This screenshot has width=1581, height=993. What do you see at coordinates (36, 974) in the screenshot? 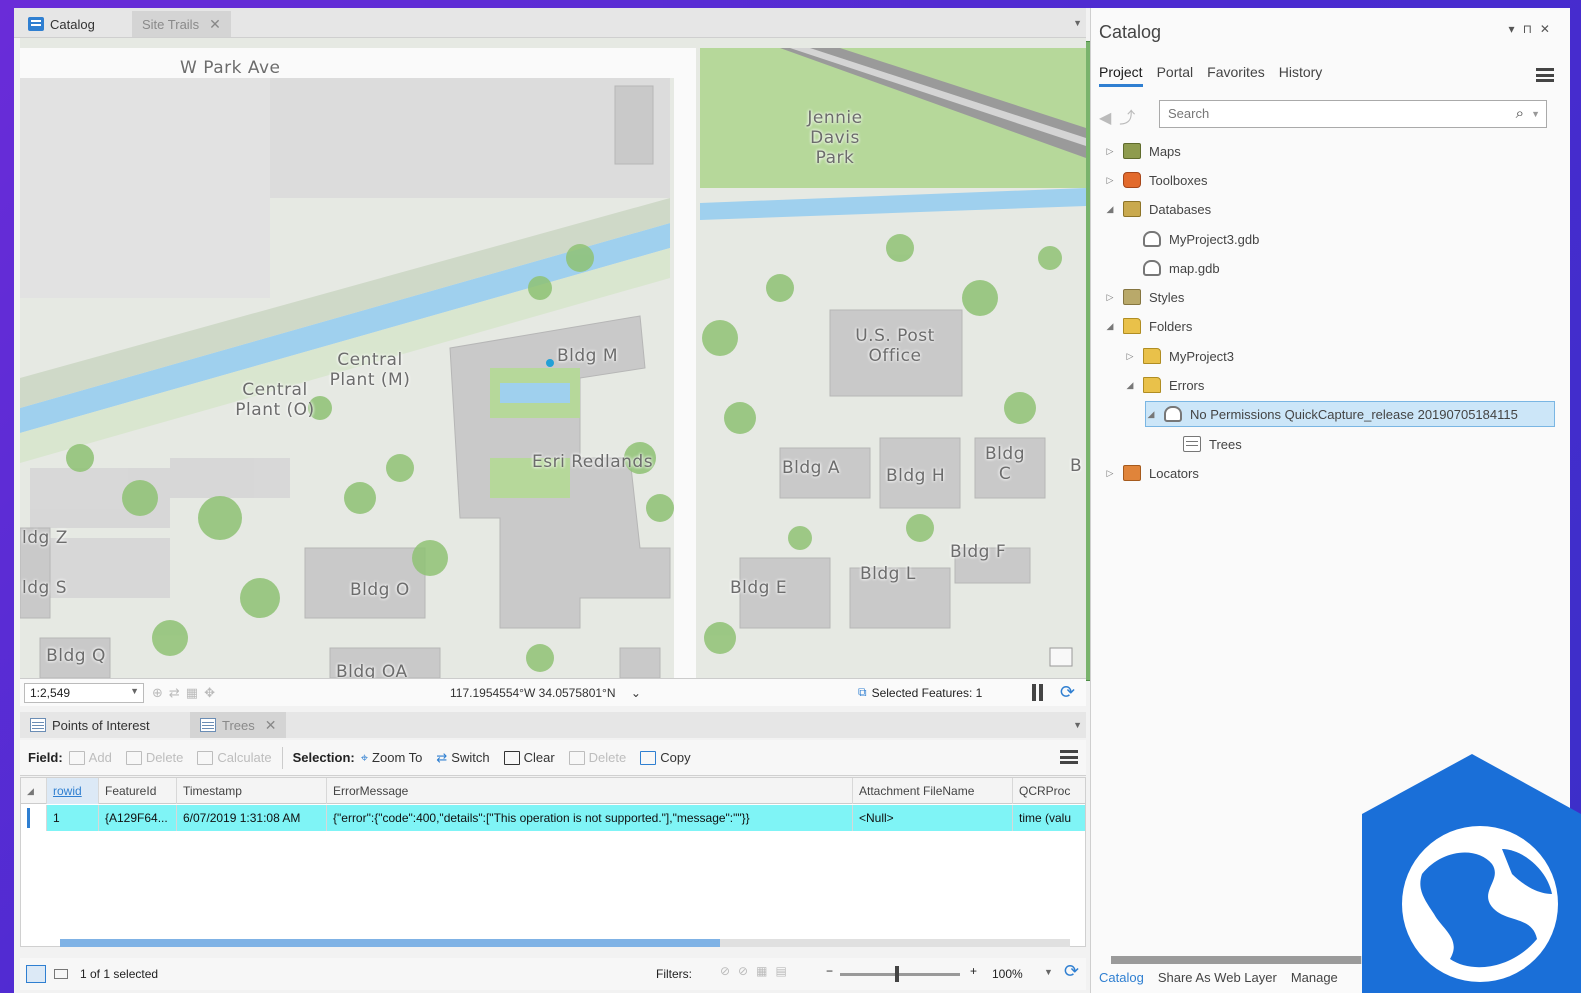
I see `table-view-icon` at bounding box center [36, 974].